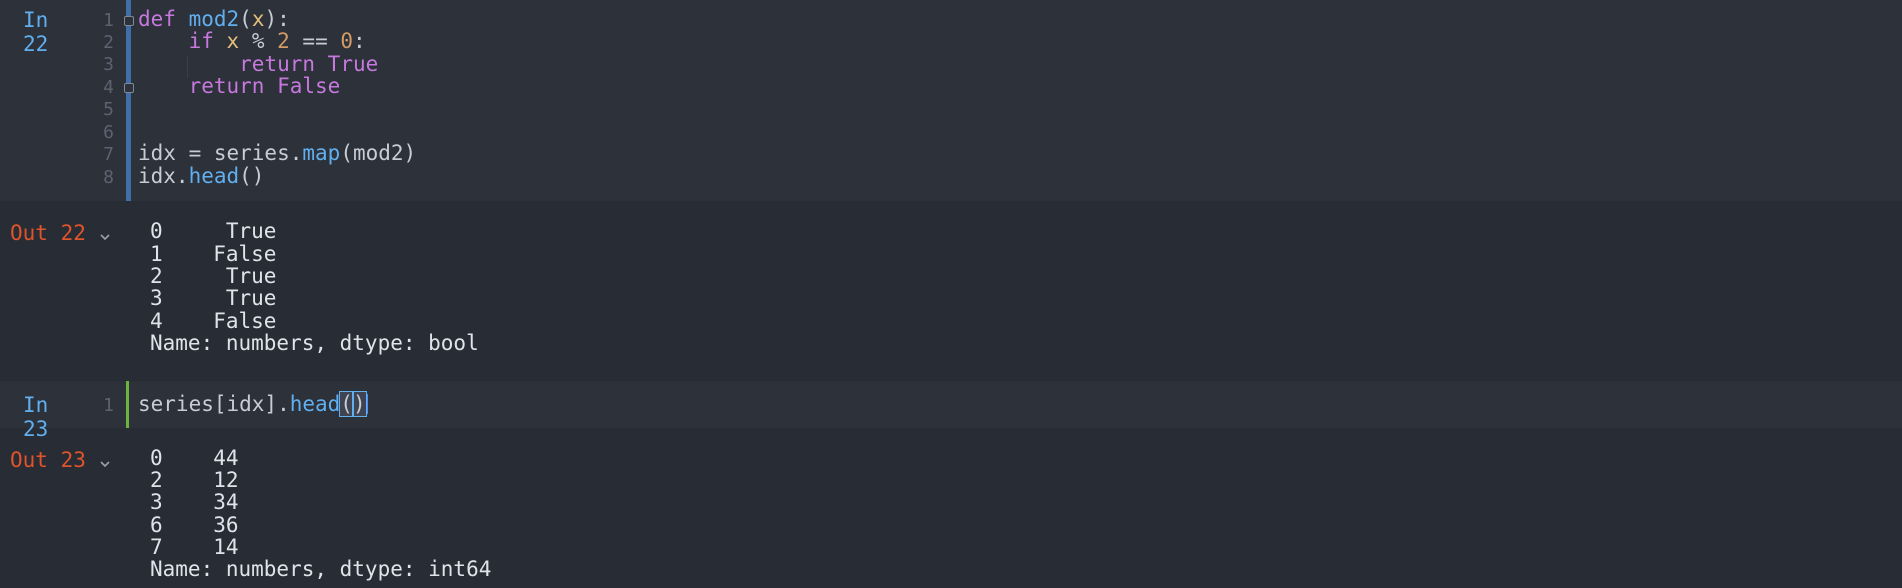  I want to click on boolean: True, so click(353, 64).